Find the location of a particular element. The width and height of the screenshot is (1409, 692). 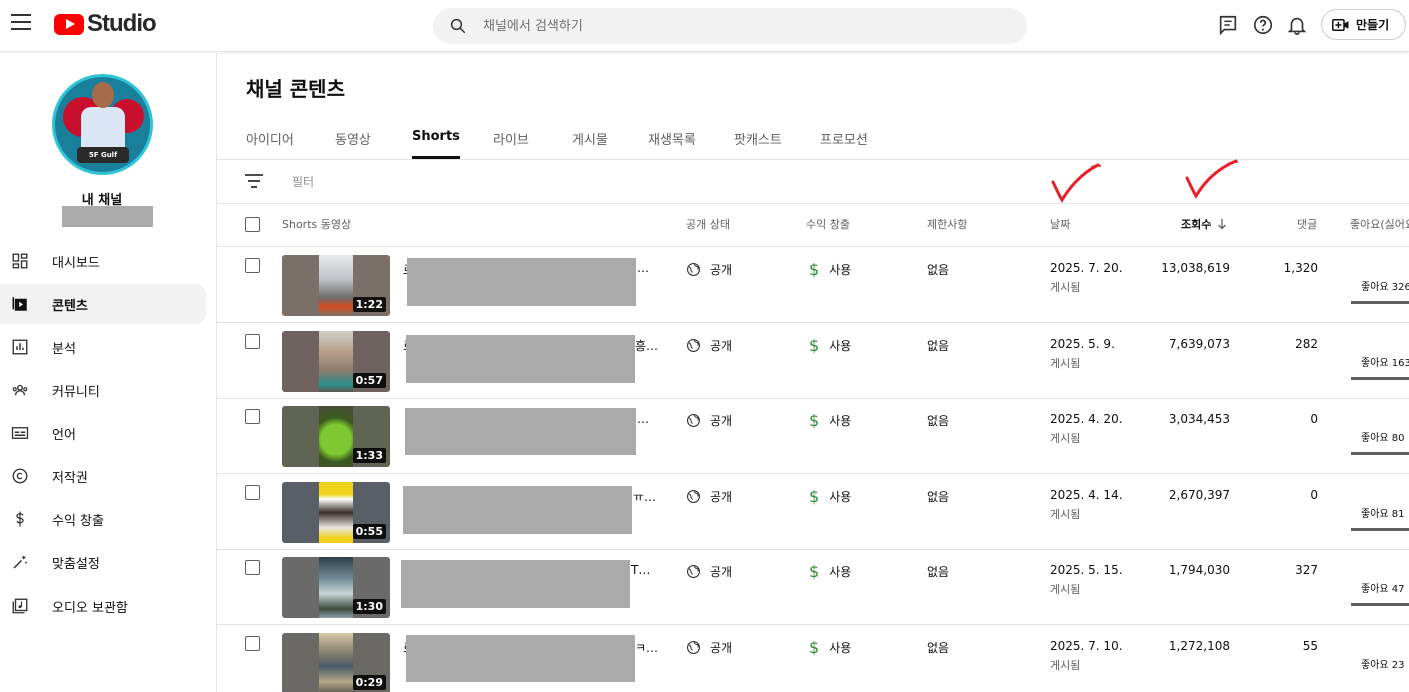

date-cell: 2025. 4. 20. is located at coordinates (1086, 419).